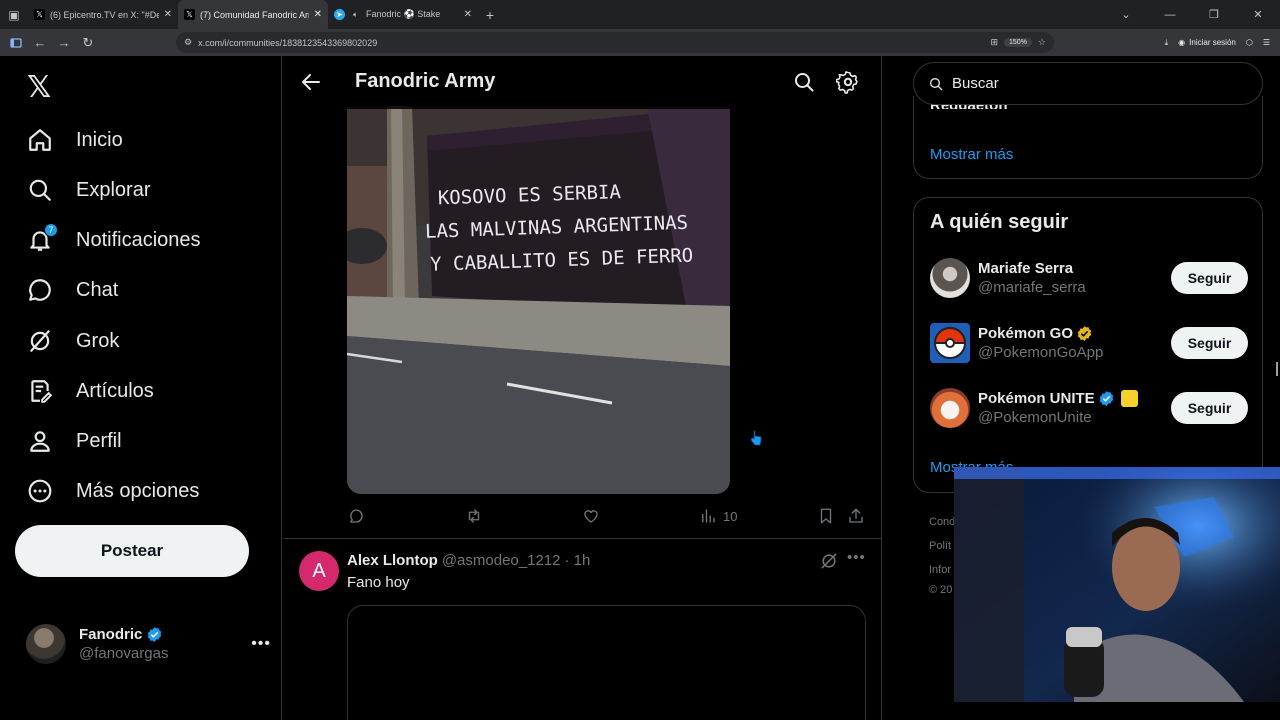  I want to click on install-icon: ⊞, so click(994, 42).